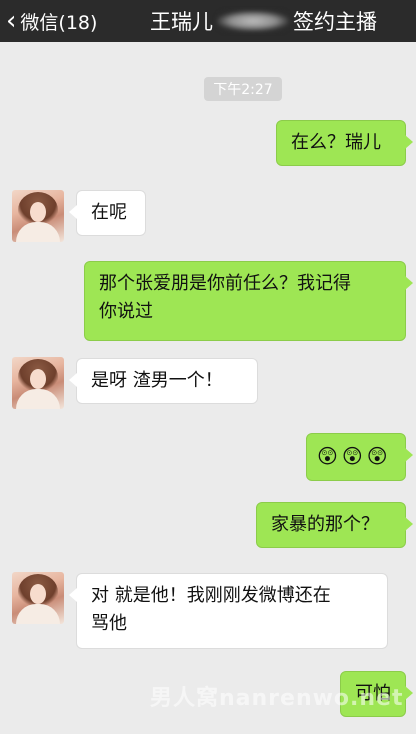 This screenshot has height=734, width=416. What do you see at coordinates (59, 22) in the screenshot?
I see `back-label: 微信(18)` at bounding box center [59, 22].